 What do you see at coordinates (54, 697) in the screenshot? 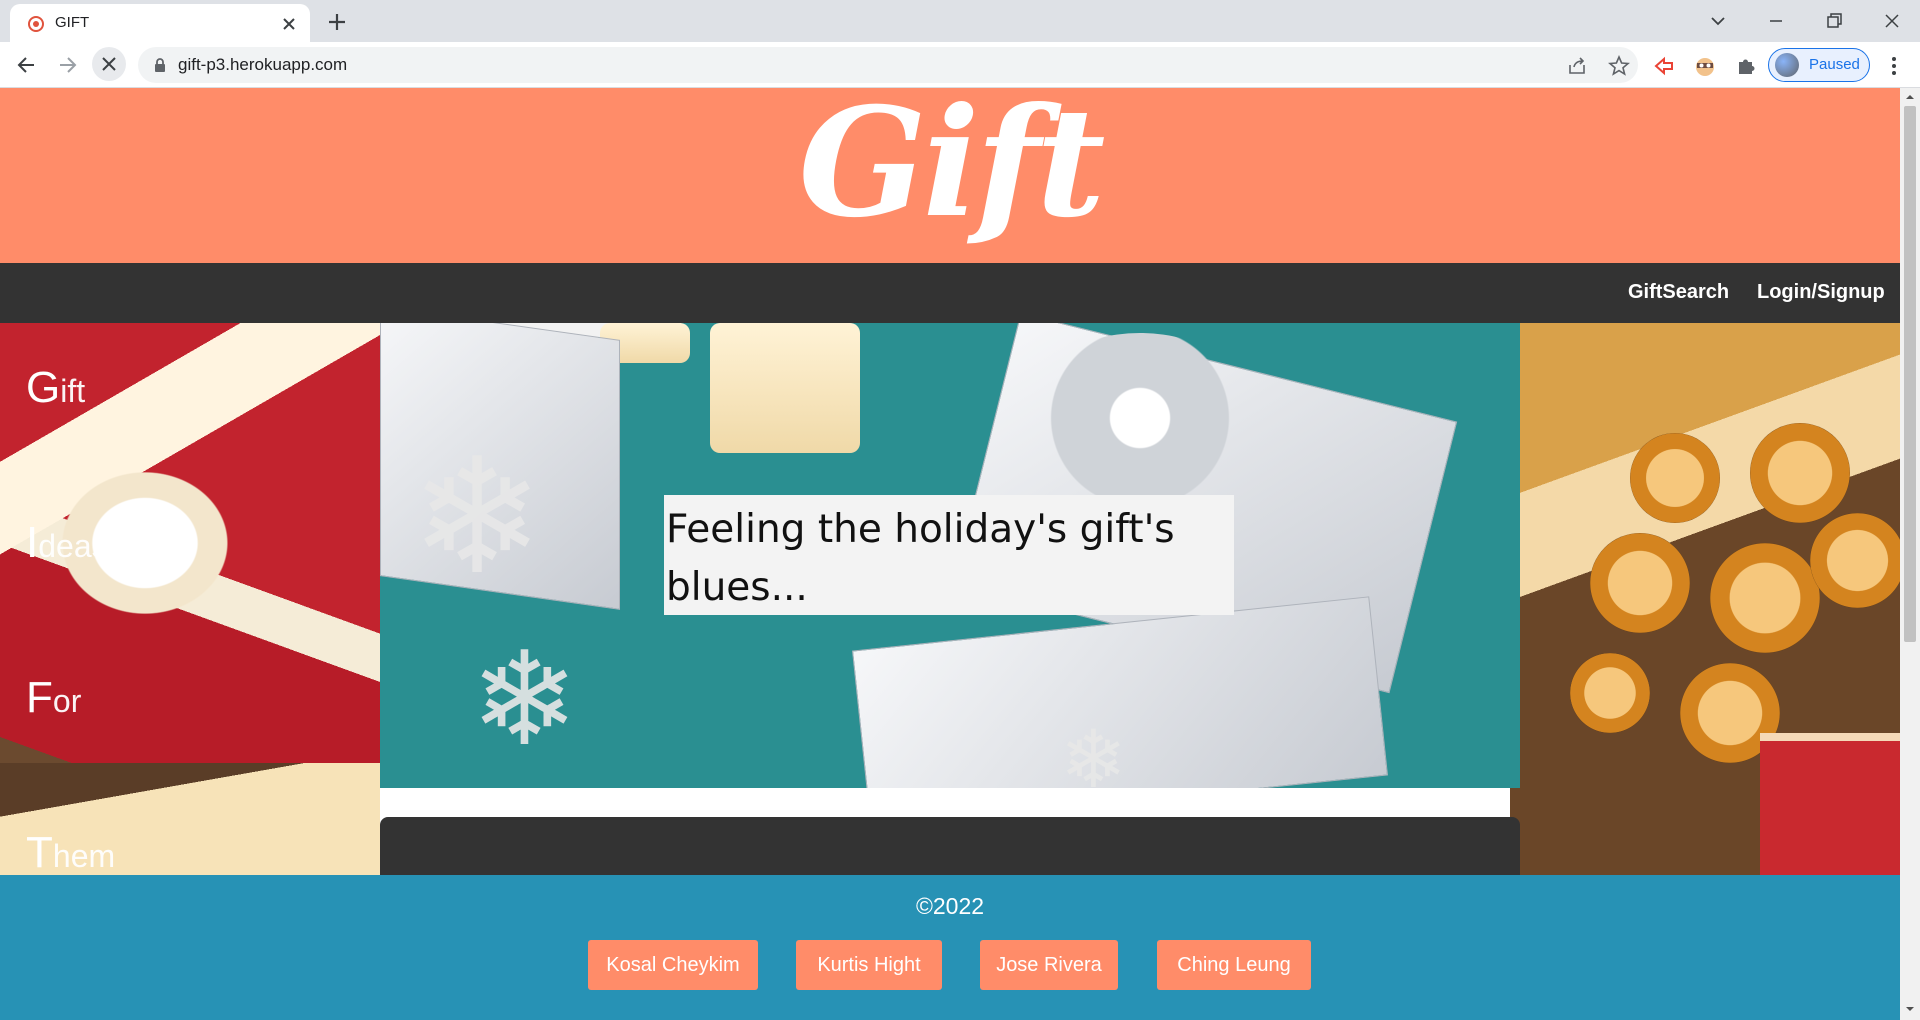
I see `side-word-for: For` at bounding box center [54, 697].